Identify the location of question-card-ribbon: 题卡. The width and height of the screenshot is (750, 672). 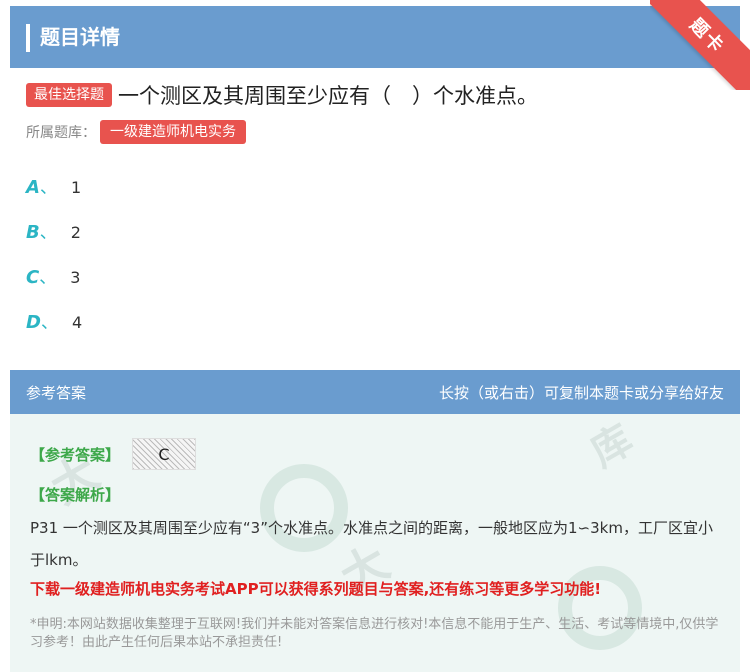
(700, 45).